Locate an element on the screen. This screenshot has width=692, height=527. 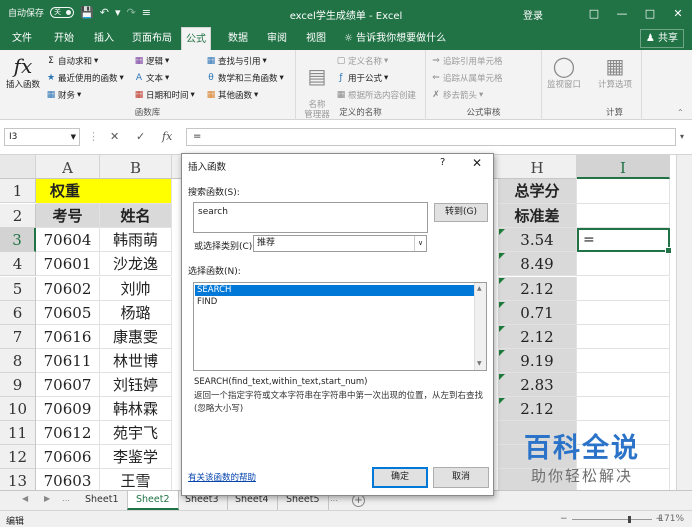
row-header-6: 6 is located at coordinates (18, 313).